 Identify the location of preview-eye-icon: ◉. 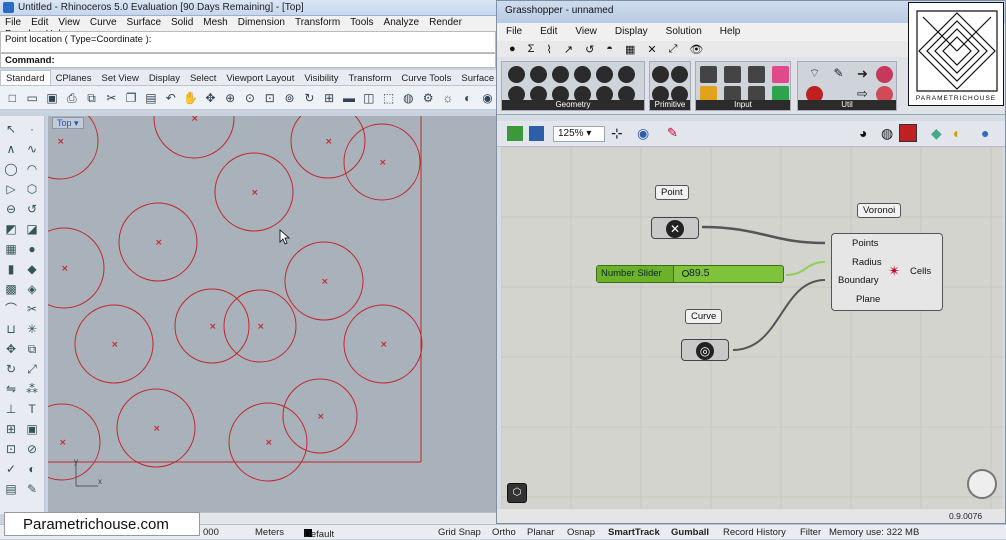
(643, 133).